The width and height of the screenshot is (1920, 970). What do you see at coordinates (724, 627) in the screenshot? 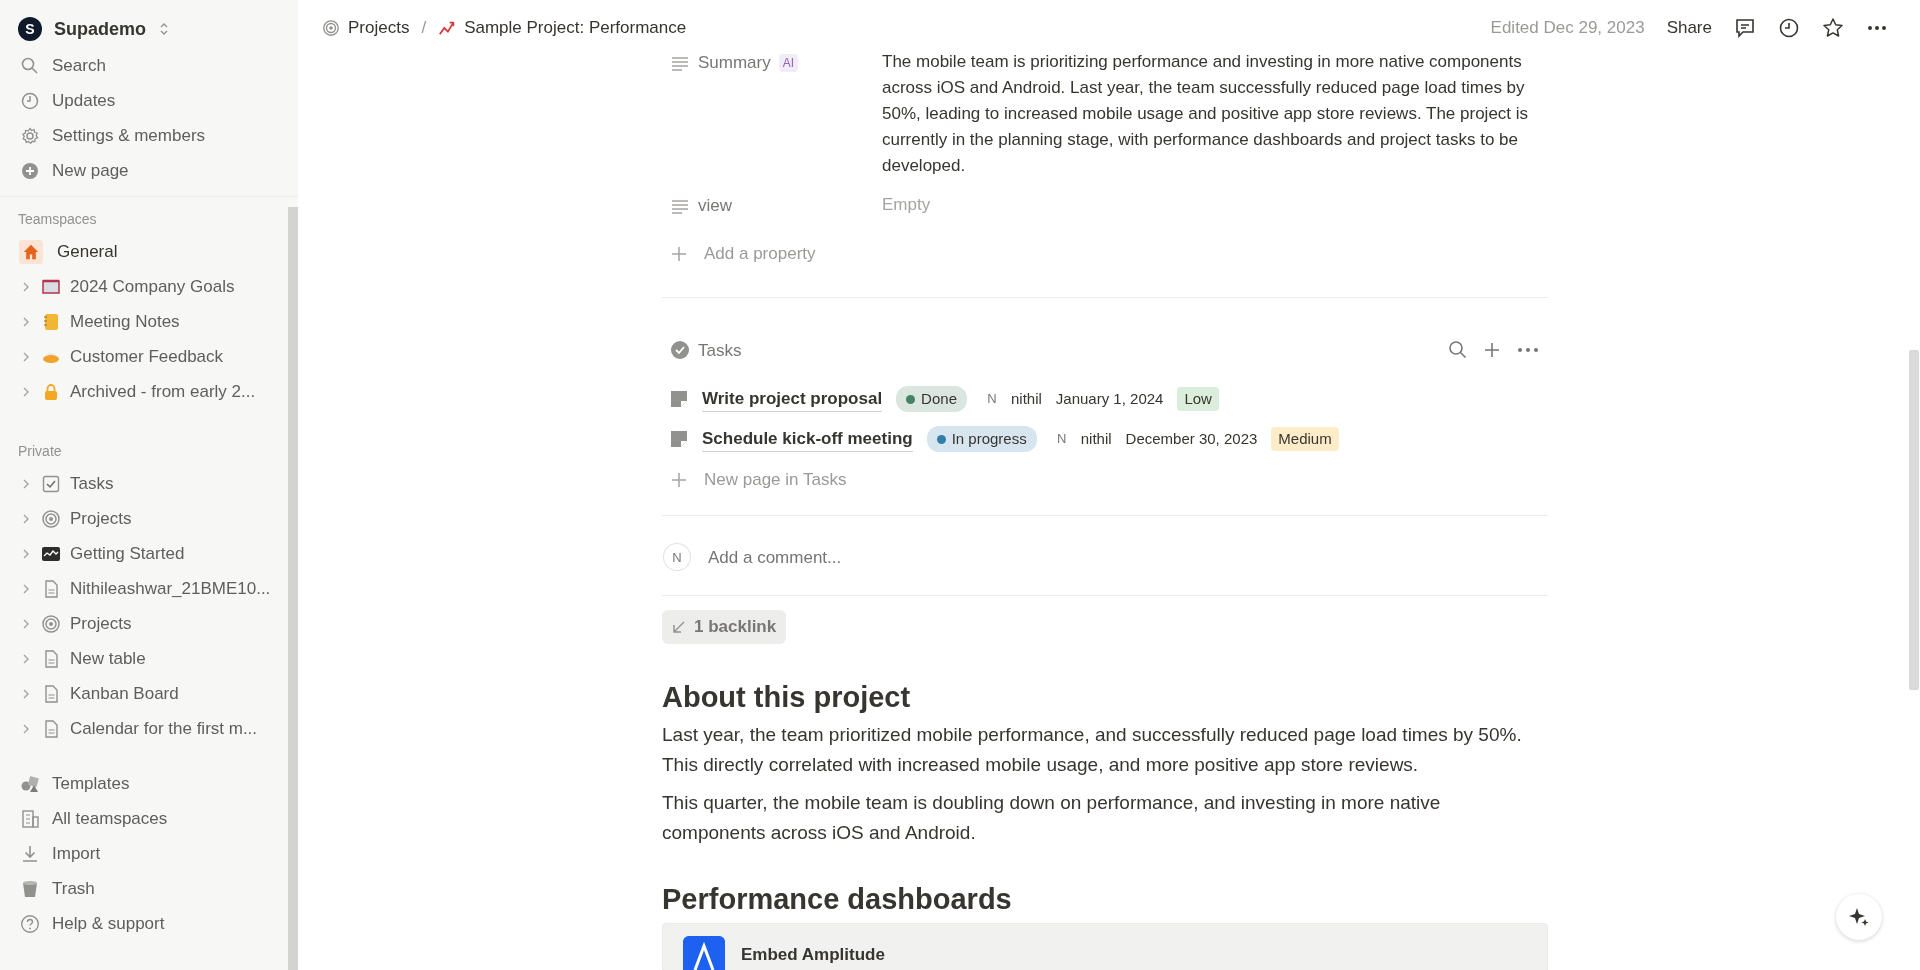
I see `backlink-button: 1 backlink` at bounding box center [724, 627].